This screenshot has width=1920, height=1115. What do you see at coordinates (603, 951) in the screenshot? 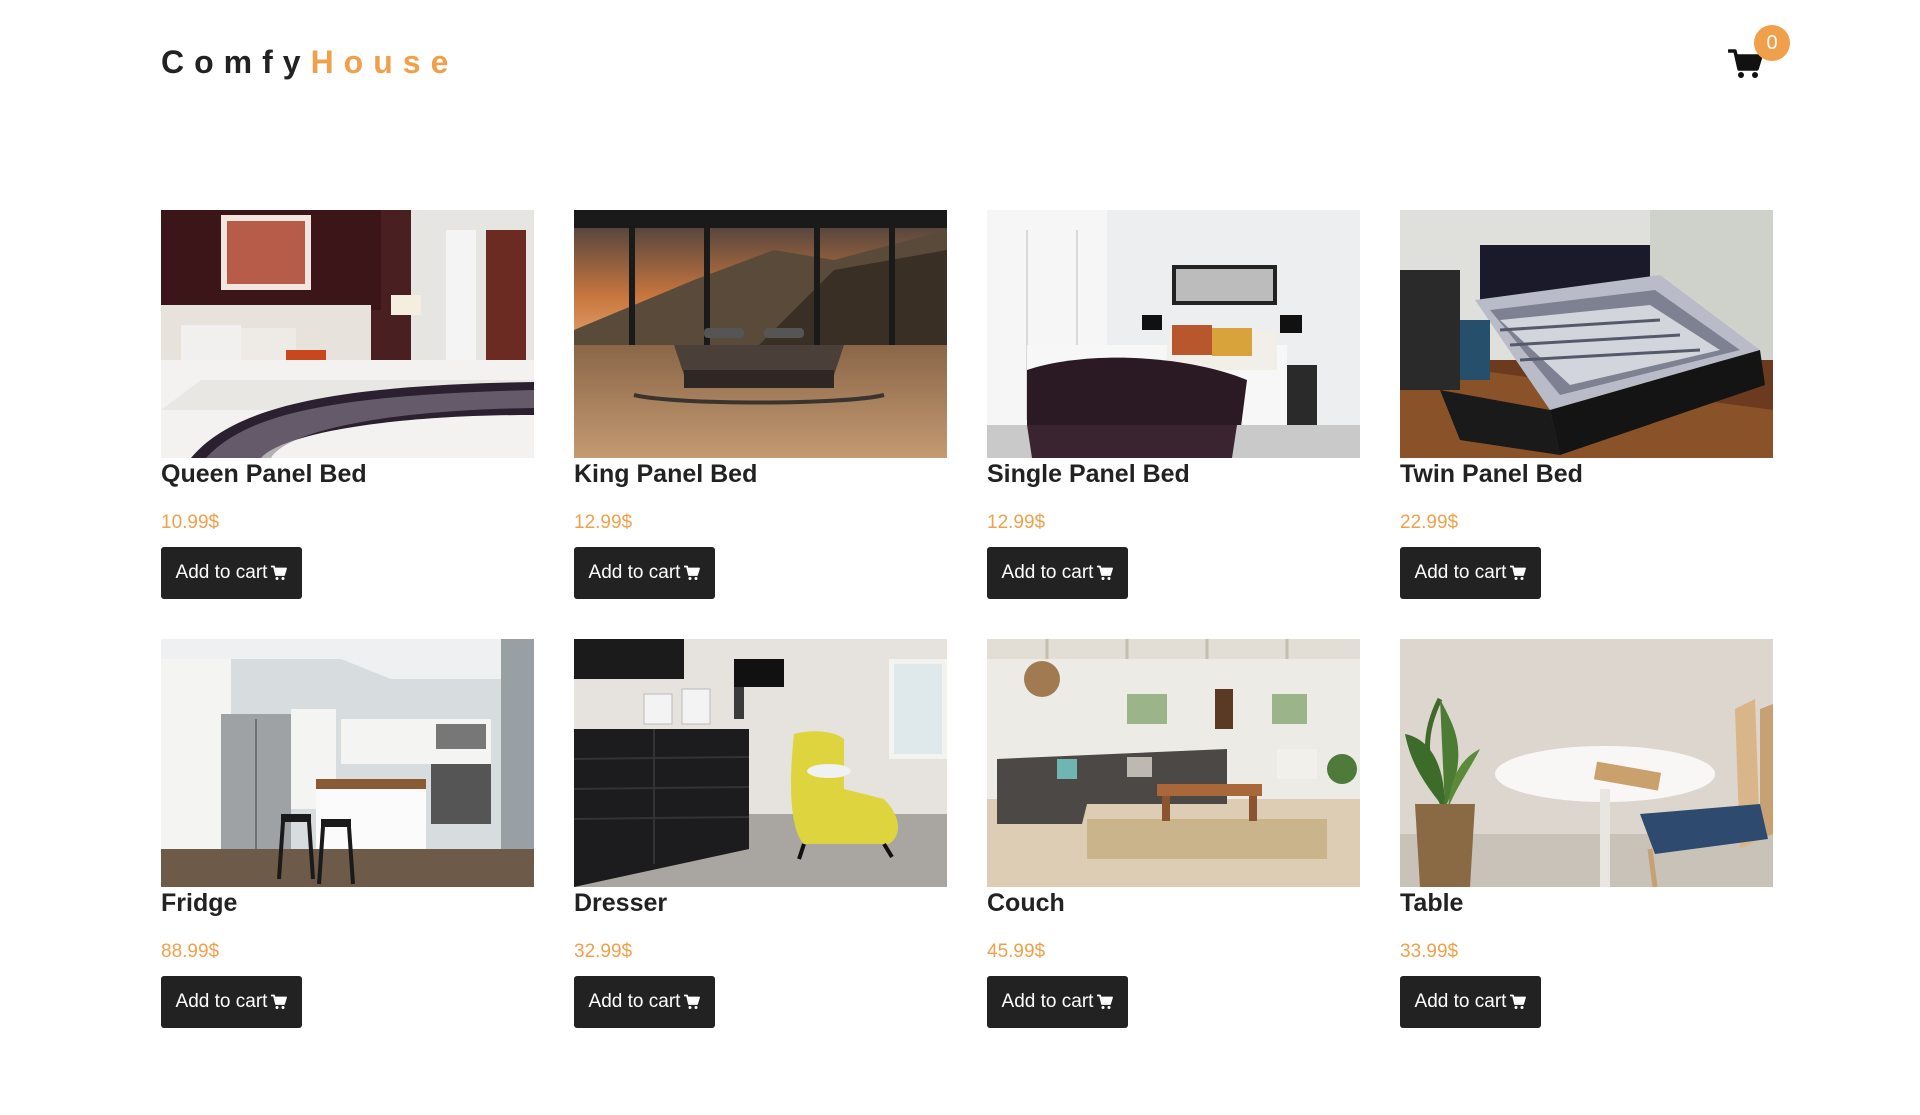
I see `product-price: 32.99$` at bounding box center [603, 951].